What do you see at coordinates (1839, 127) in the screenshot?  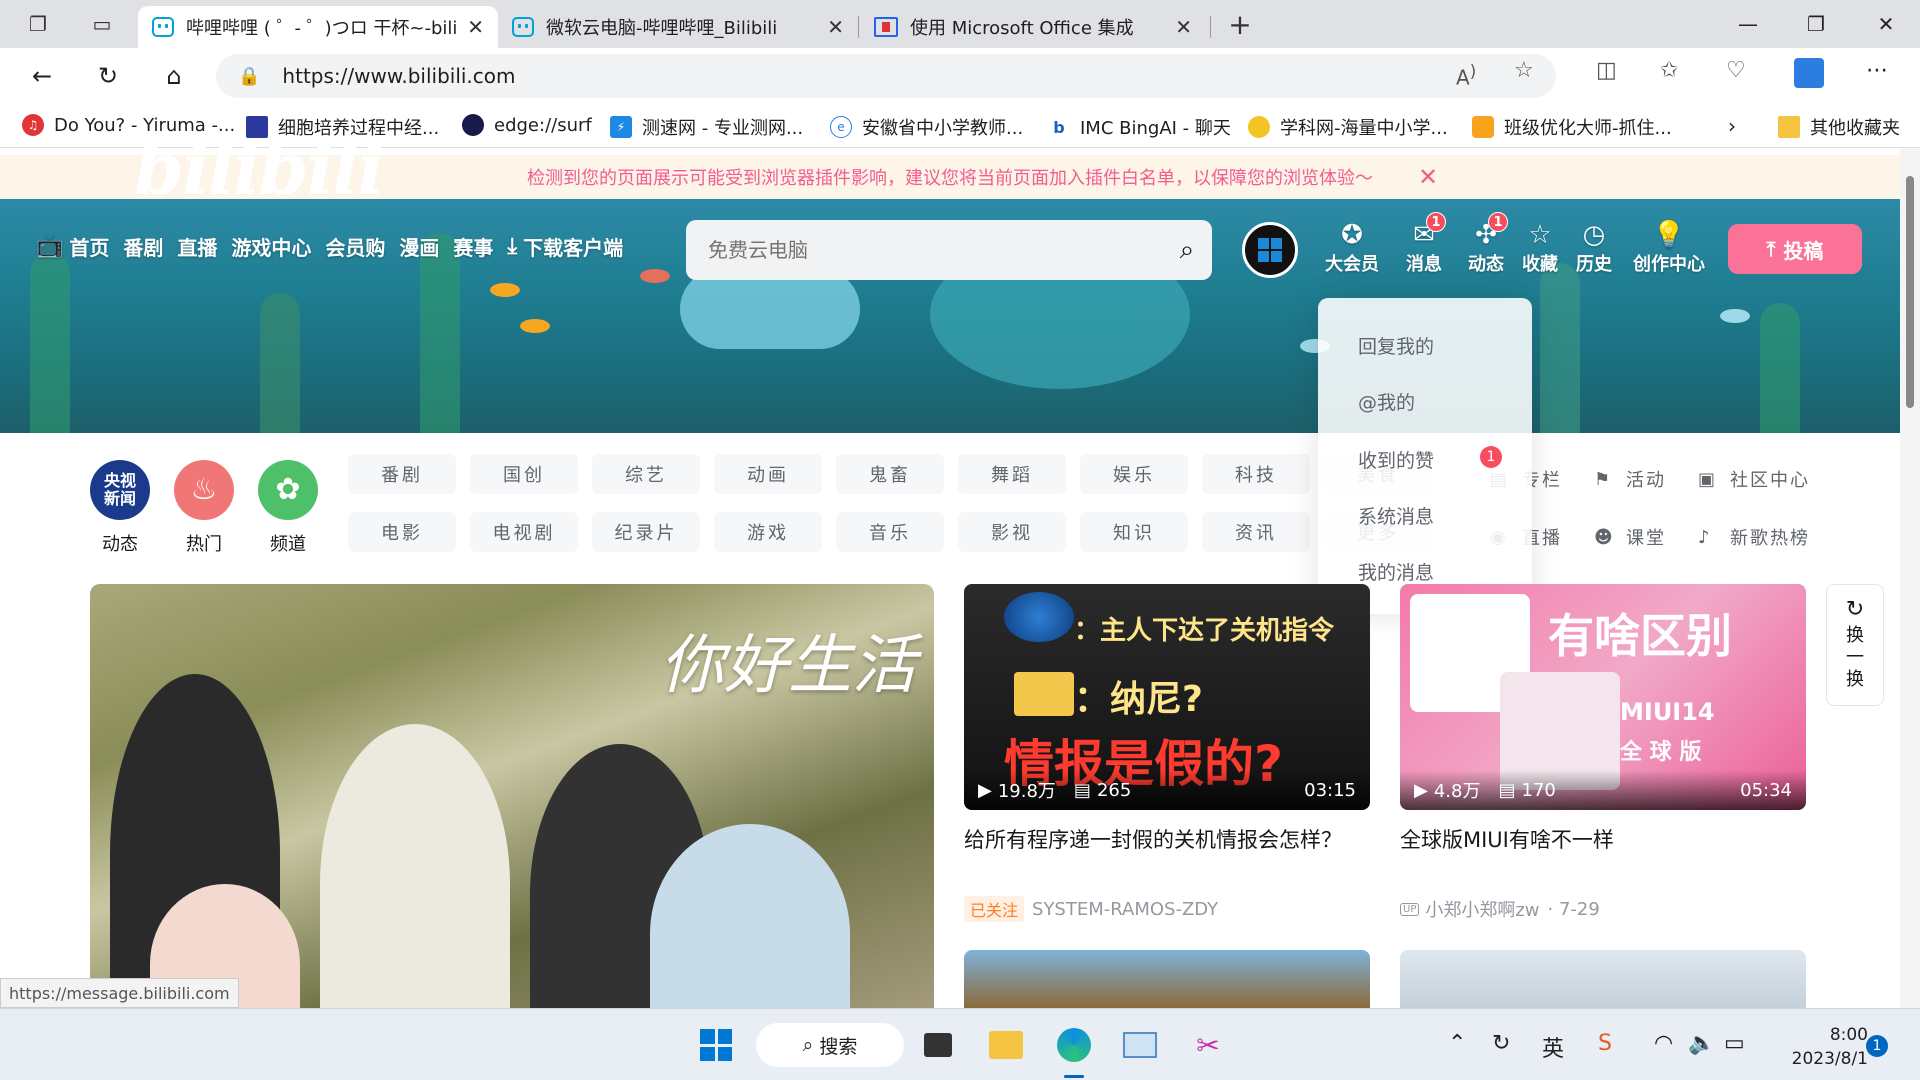 I see `other-favorites-folder: 其他收藏夹` at bounding box center [1839, 127].